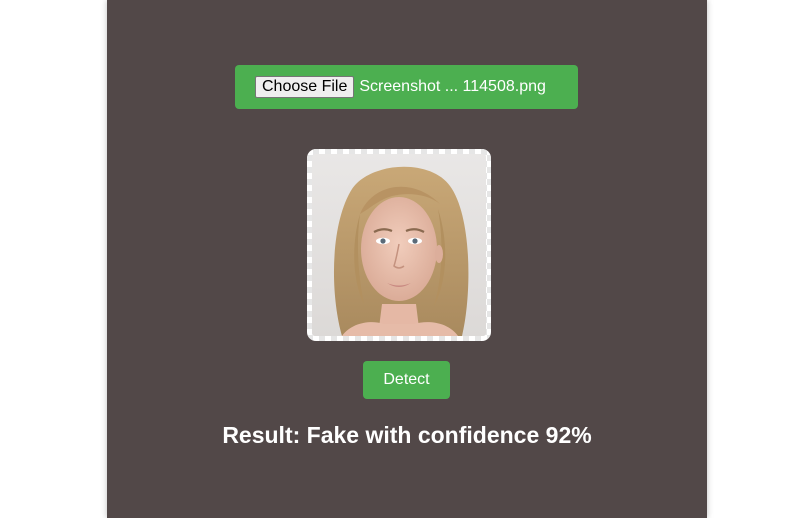 The height and width of the screenshot is (518, 808). Describe the element at coordinates (305, 87) in the screenshot. I see `choose-file-button: Choose File` at that location.